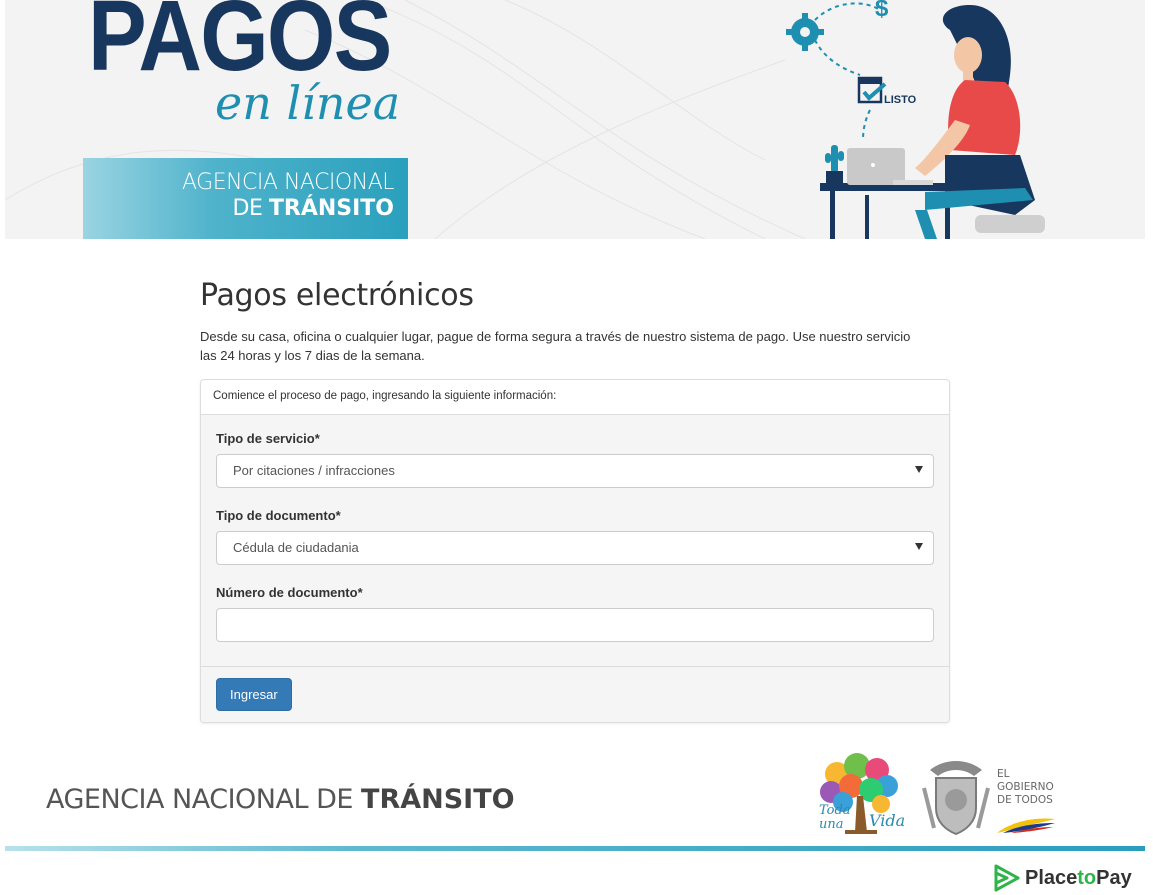 Image resolution: width=1153 pixels, height=895 pixels. What do you see at coordinates (872, 90) in the screenshot?
I see `calendar-check-icon` at bounding box center [872, 90].